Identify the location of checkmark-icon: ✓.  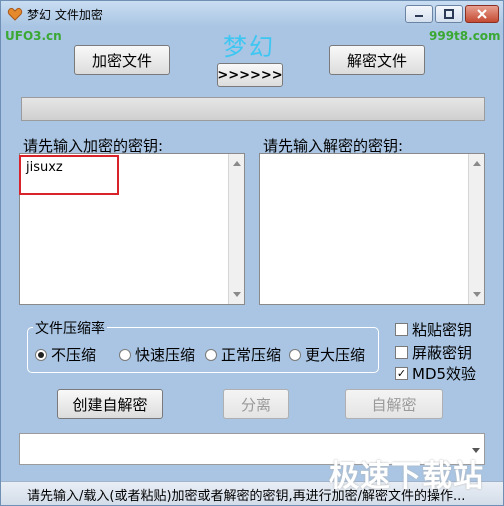
(401, 373).